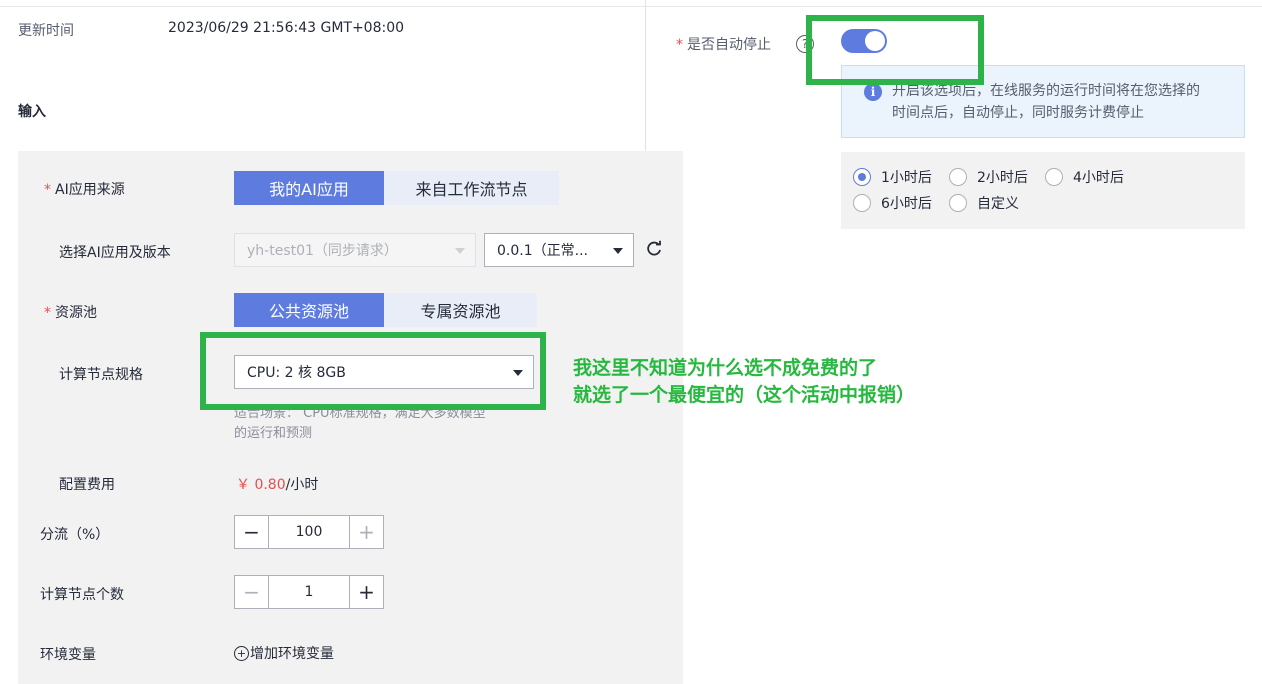  I want to click on cost-value: ￥ 0.80/小时, so click(277, 484).